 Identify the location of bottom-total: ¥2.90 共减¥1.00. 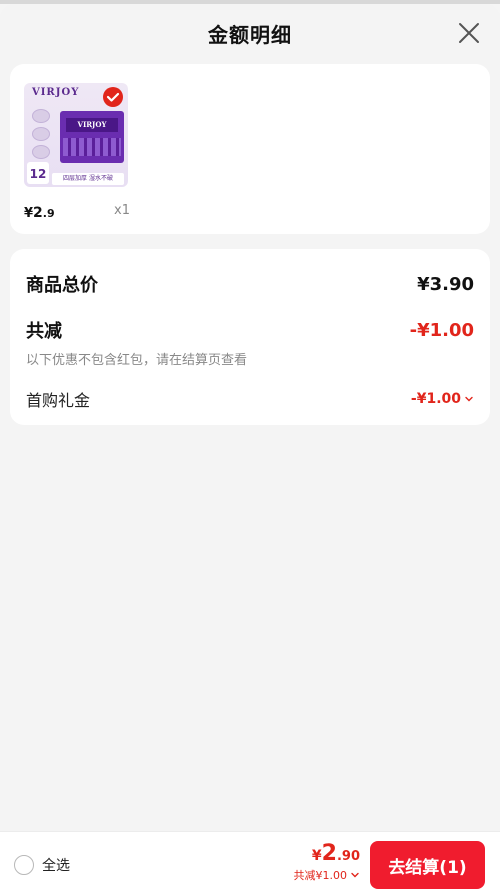
(327, 862).